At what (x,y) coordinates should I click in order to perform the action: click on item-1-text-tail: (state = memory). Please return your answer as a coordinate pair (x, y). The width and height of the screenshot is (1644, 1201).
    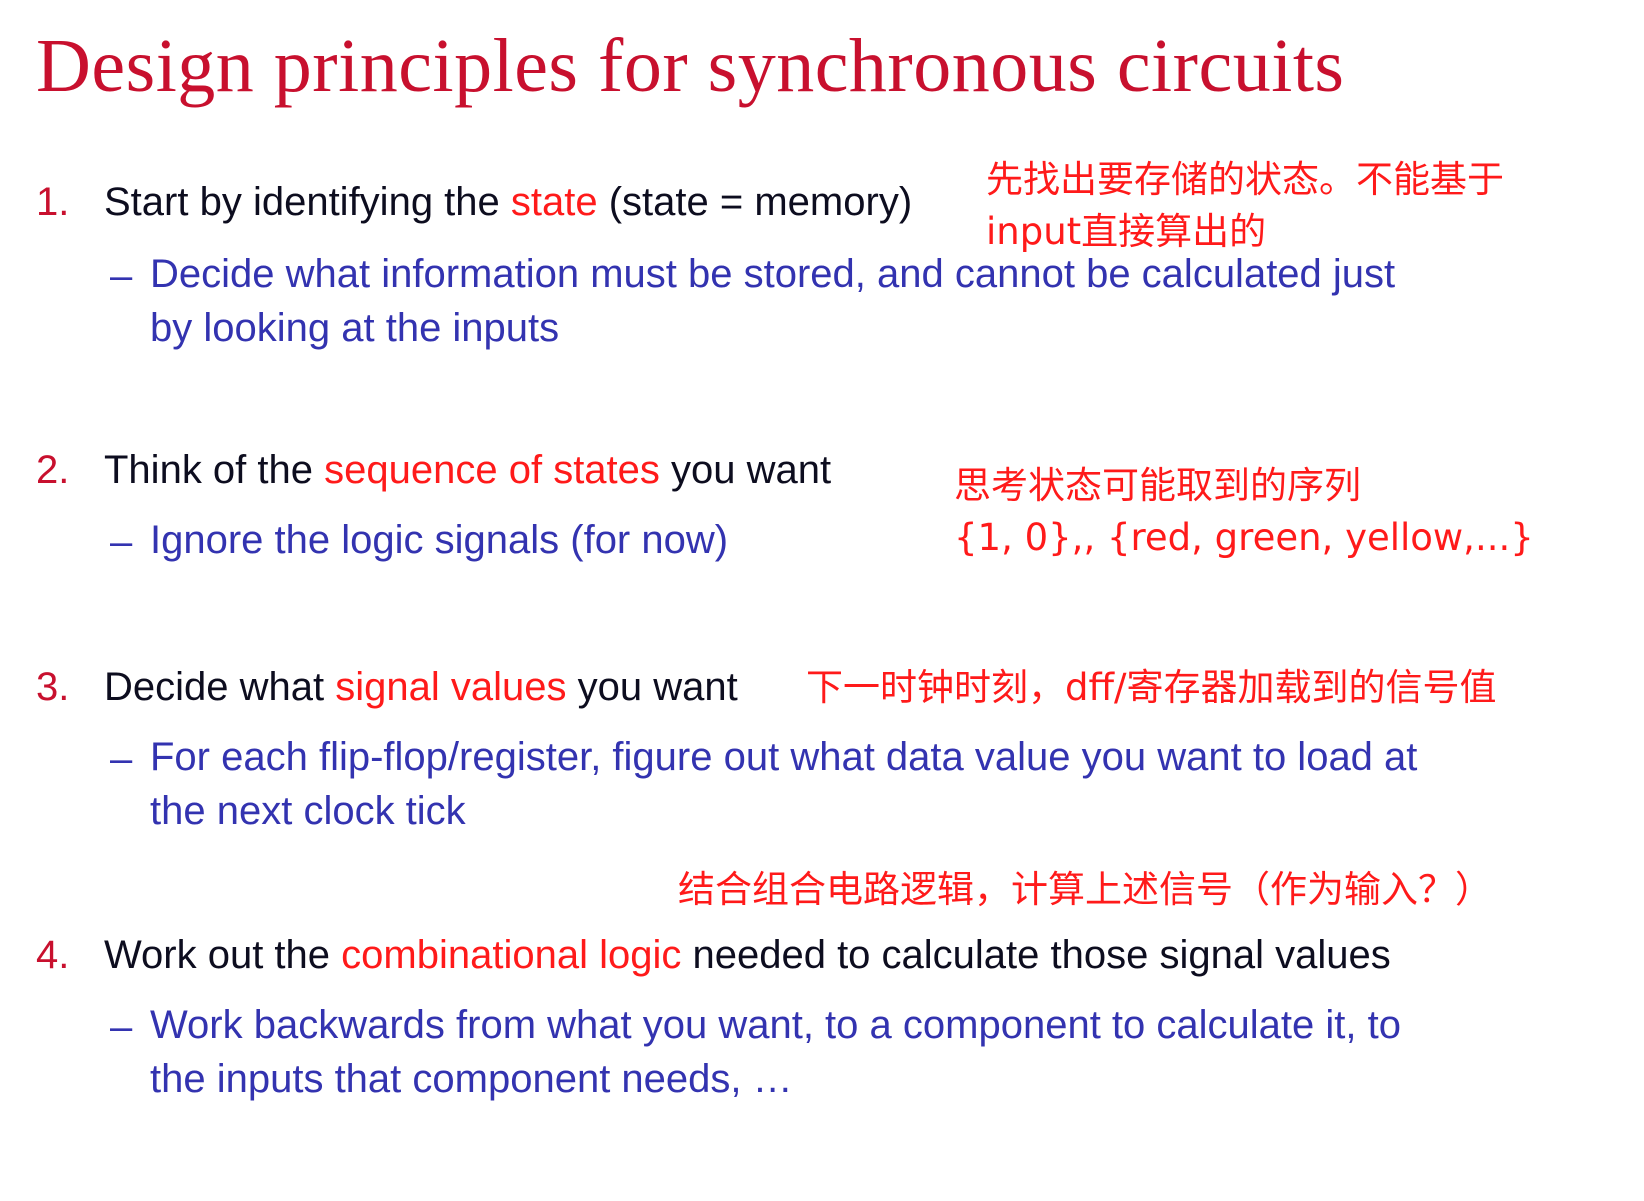
    Looking at the image, I should click on (755, 202).